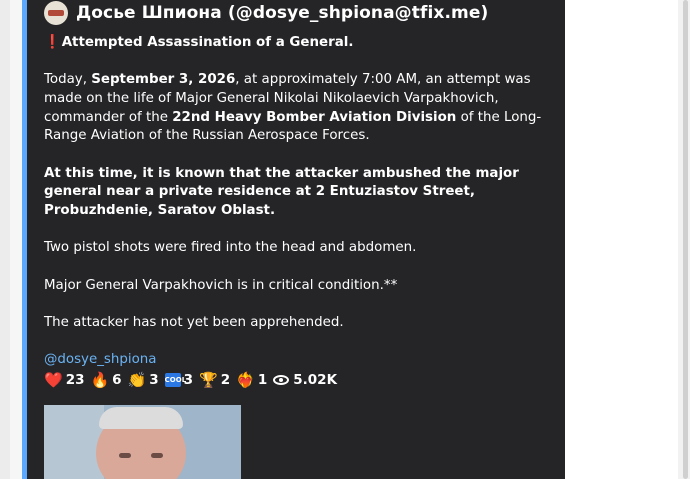 This screenshot has width=690, height=479. I want to click on eye-icon, so click(281, 380).